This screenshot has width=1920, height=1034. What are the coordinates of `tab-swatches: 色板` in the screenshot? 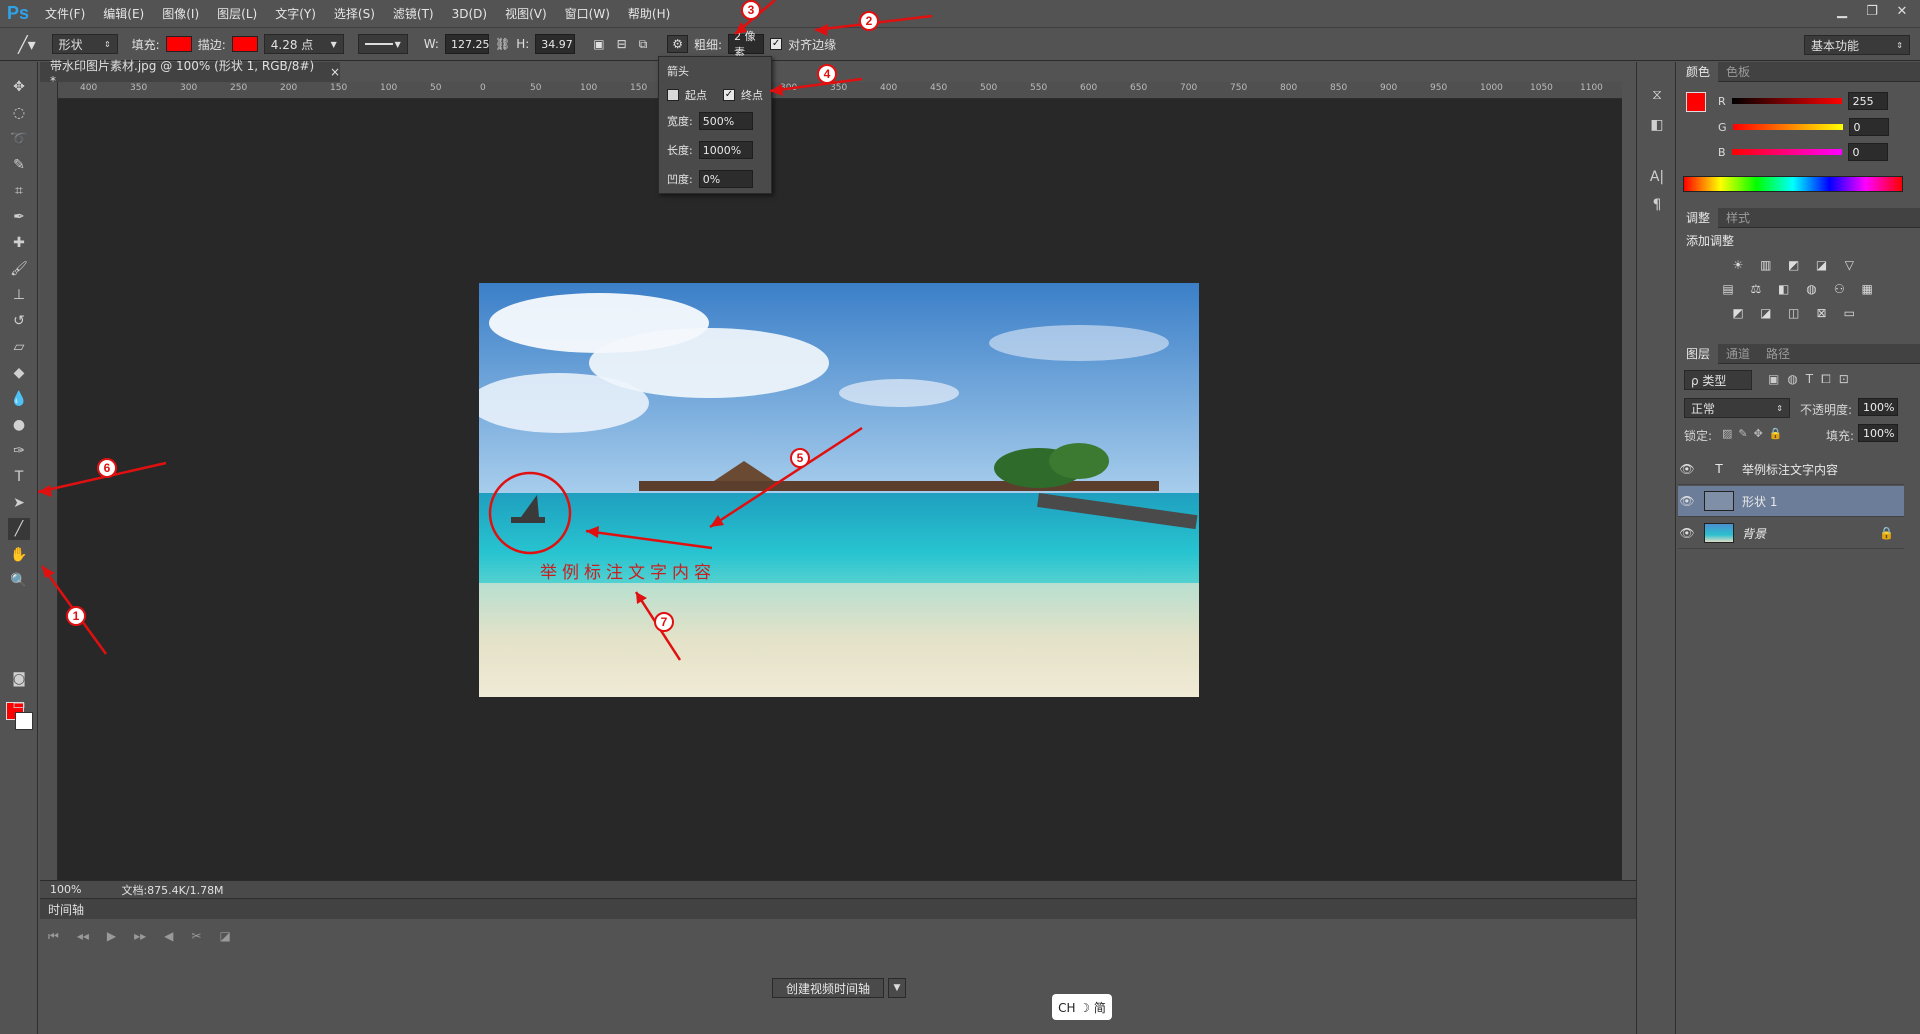 It's located at (1738, 72).